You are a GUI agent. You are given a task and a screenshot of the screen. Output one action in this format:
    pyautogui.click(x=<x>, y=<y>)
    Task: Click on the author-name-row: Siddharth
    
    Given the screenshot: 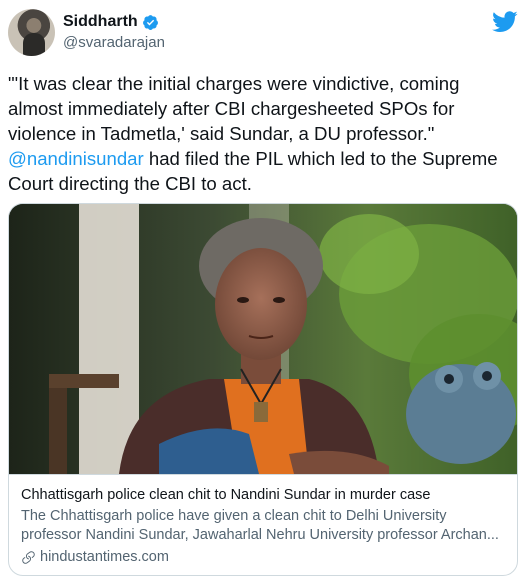 What is the action you would take?
    pyautogui.click(x=114, y=22)
    